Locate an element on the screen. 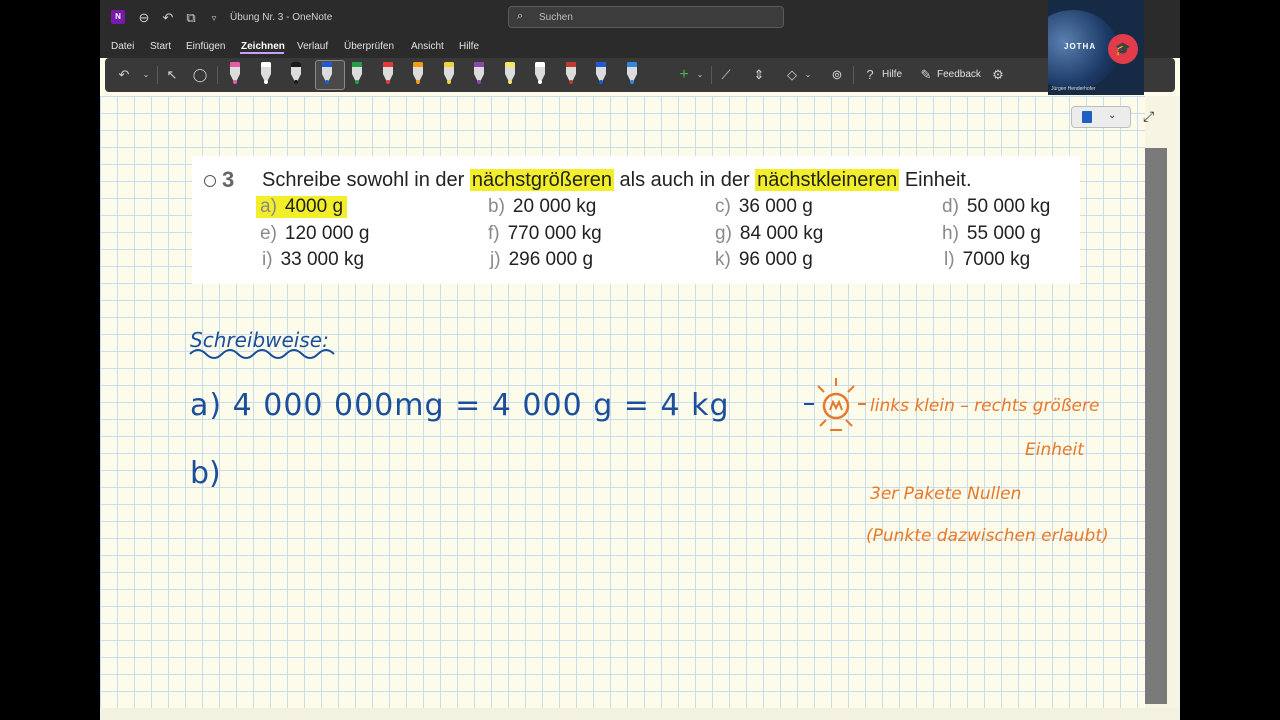 The height and width of the screenshot is (720, 1280). pen-10-icon is located at coordinates (510, 74).